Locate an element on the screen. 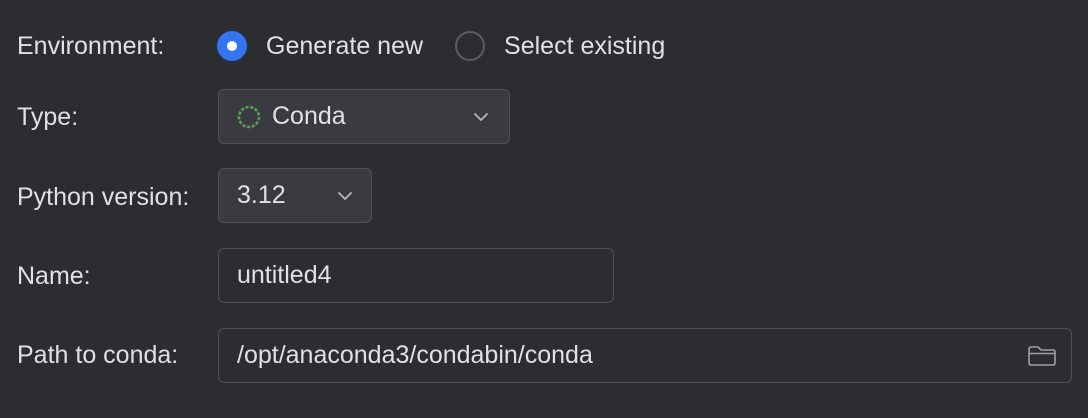 The height and width of the screenshot is (418, 1088). python-version-value: 3.12 is located at coordinates (261, 195).